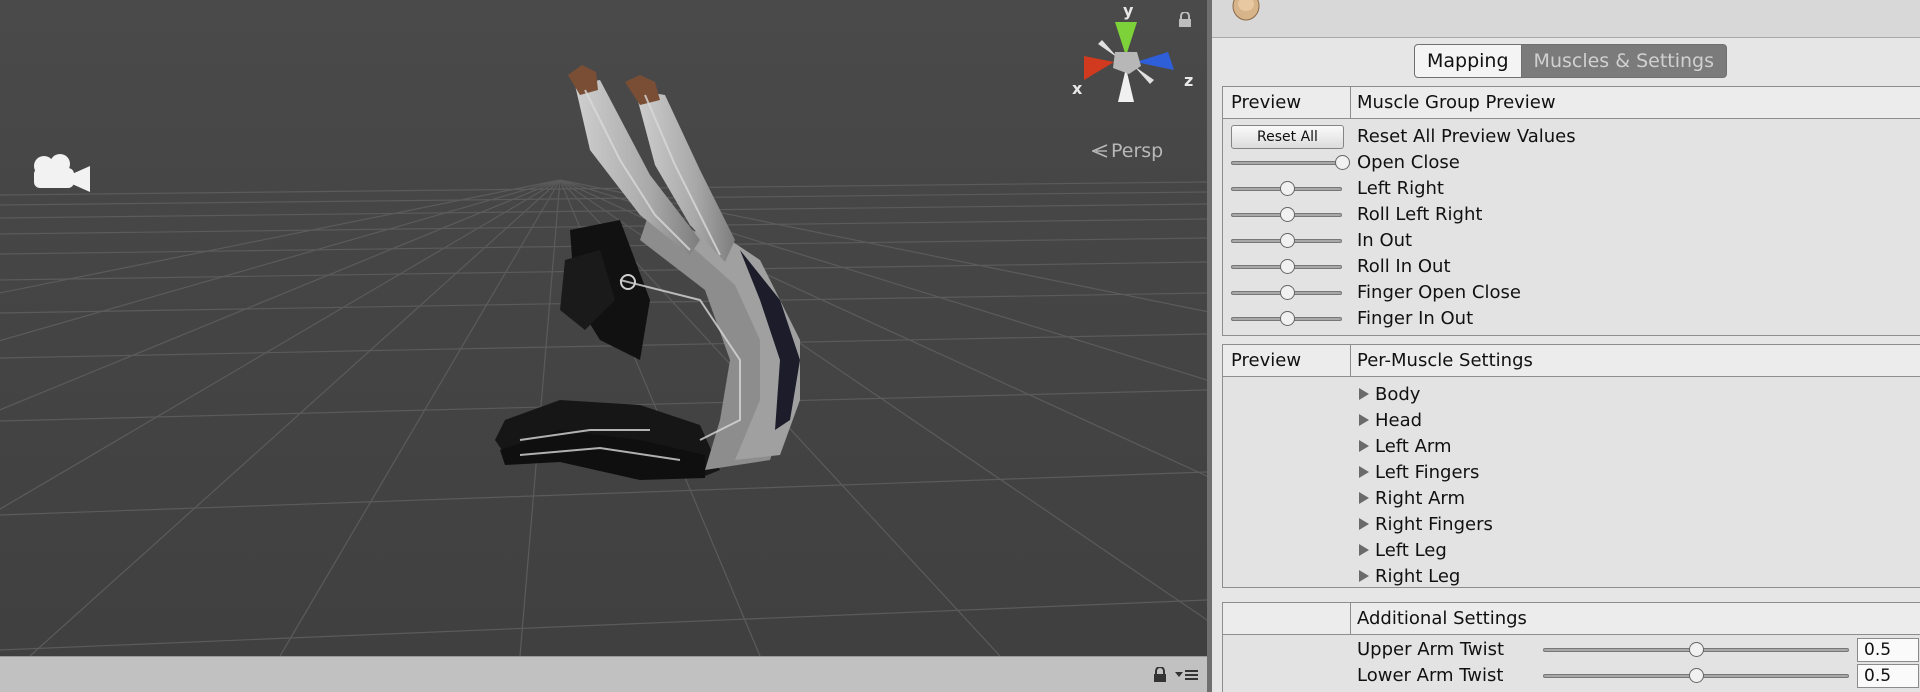 The width and height of the screenshot is (1920, 692). What do you see at coordinates (1434, 524) in the screenshot?
I see `muscle-group-label: Right Fingers` at bounding box center [1434, 524].